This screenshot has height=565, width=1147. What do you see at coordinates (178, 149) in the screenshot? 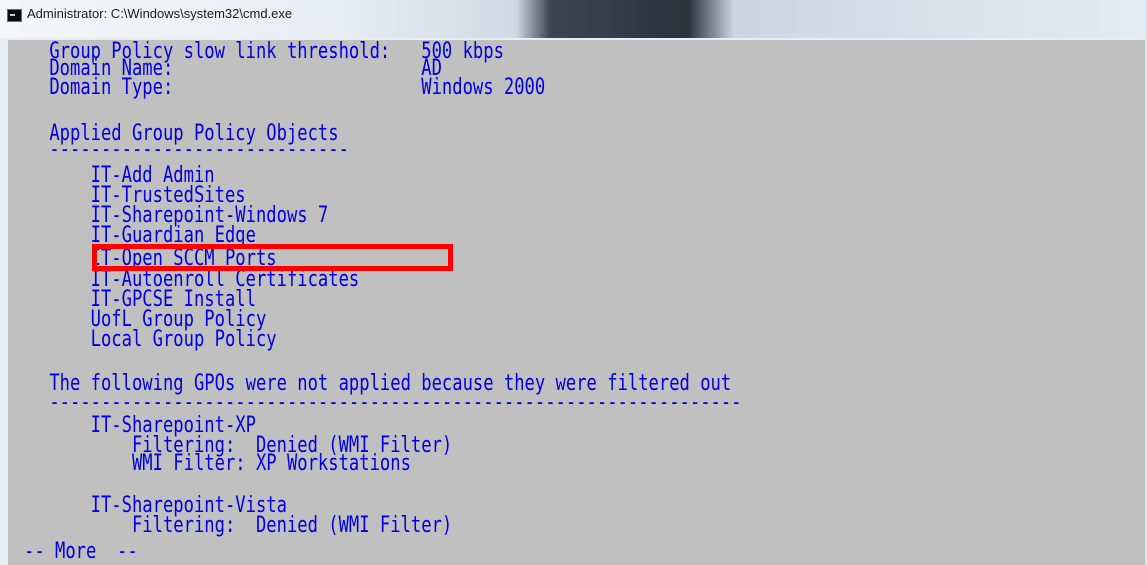
I see `console-line: -----------------------------` at bounding box center [178, 149].